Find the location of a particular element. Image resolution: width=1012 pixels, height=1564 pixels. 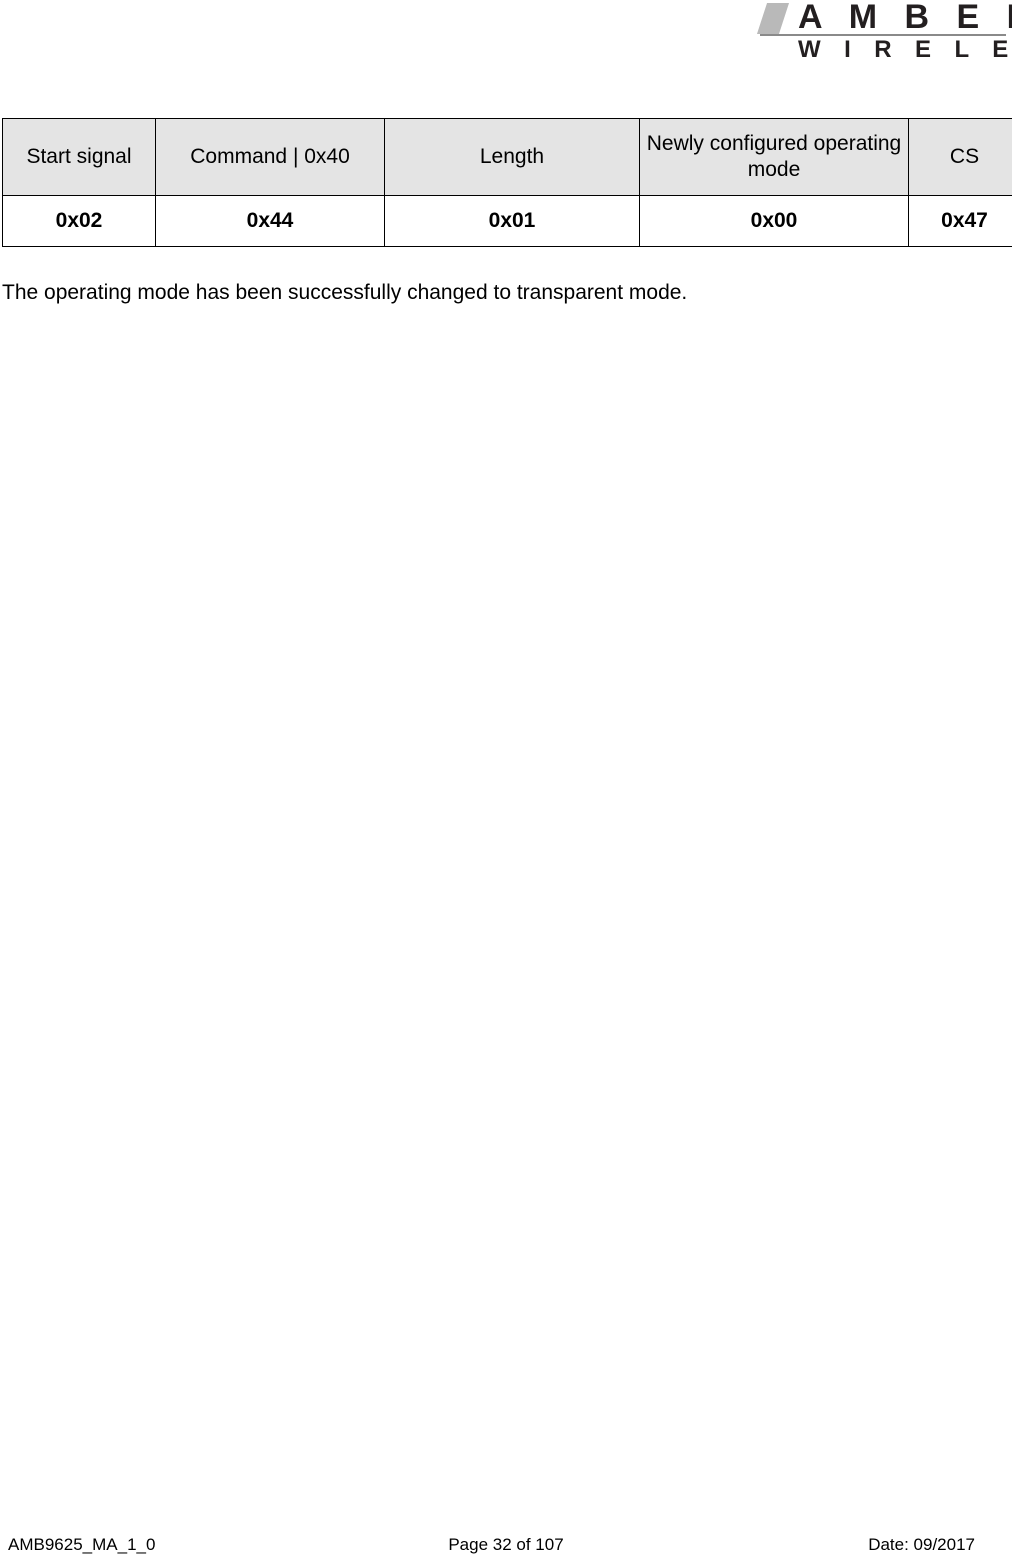

table-header-cell-length: Length is located at coordinates (512, 157).